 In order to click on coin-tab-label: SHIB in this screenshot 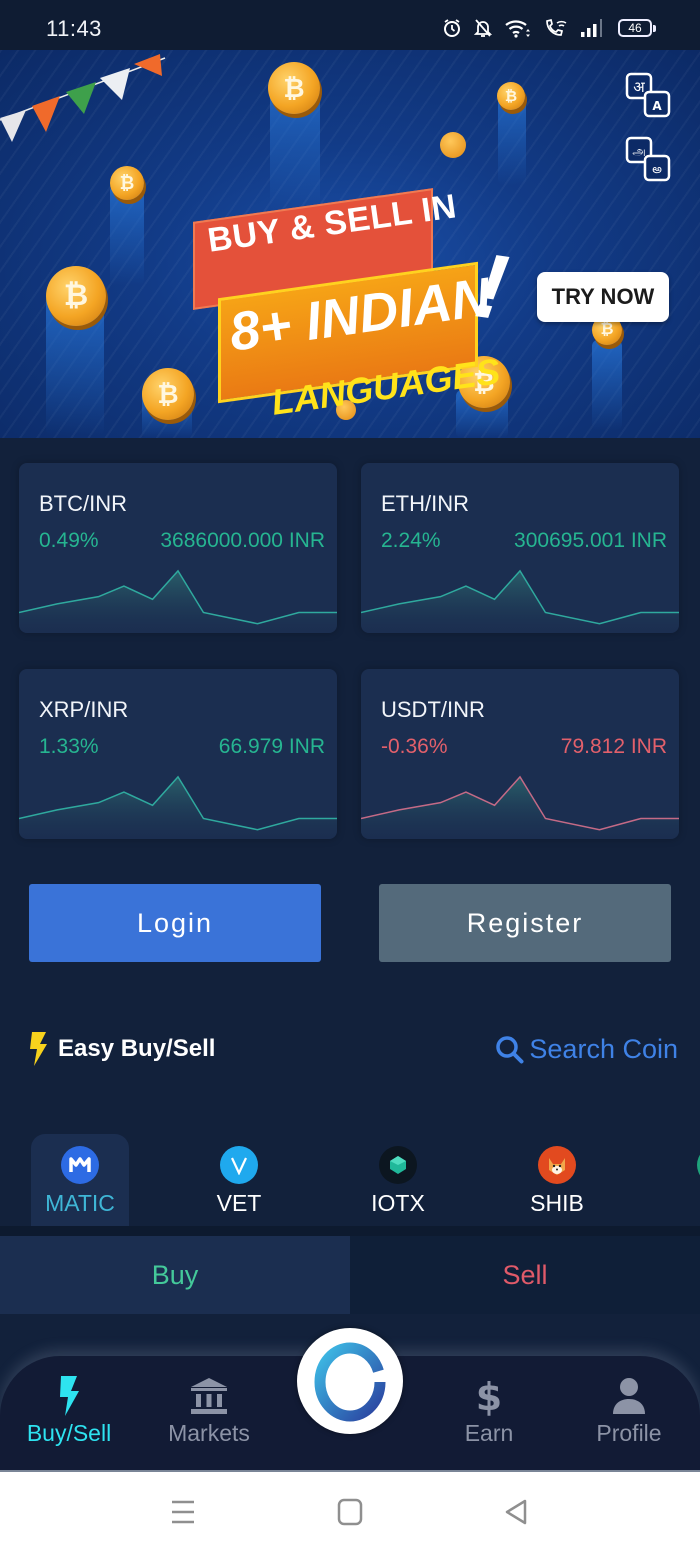, I will do `click(557, 1203)`.